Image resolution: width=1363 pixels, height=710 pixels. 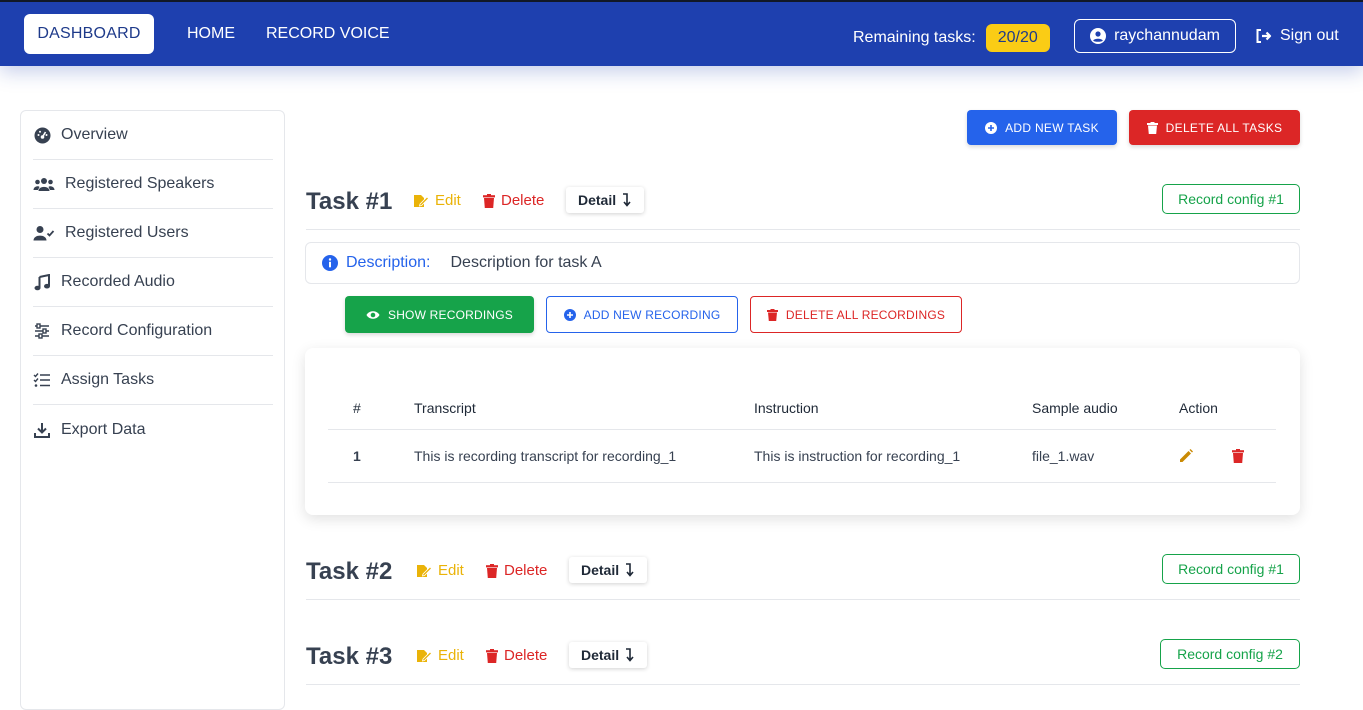 What do you see at coordinates (137, 330) in the screenshot?
I see `sidebar-item-label: Record Configuration` at bounding box center [137, 330].